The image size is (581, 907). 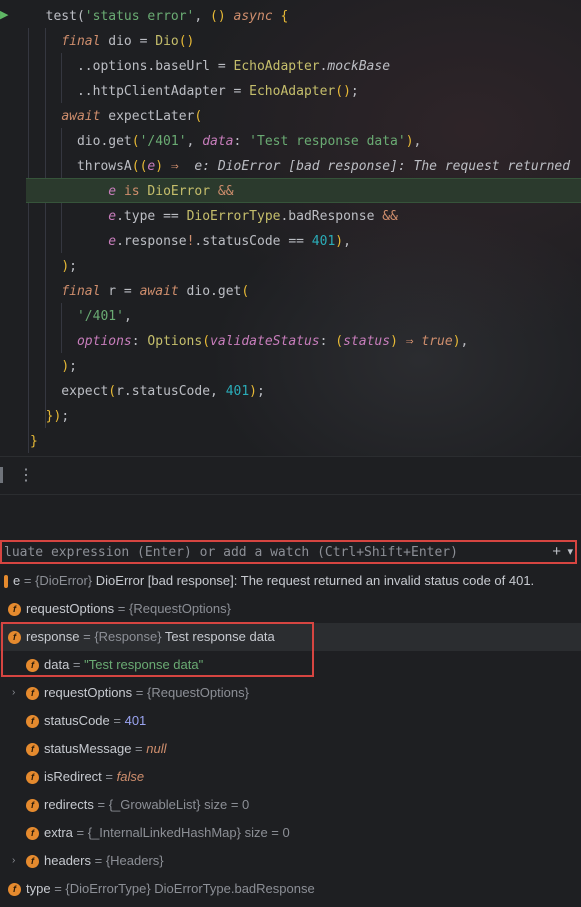 What do you see at coordinates (104, 341) in the screenshot?
I see `code-token: options` at bounding box center [104, 341].